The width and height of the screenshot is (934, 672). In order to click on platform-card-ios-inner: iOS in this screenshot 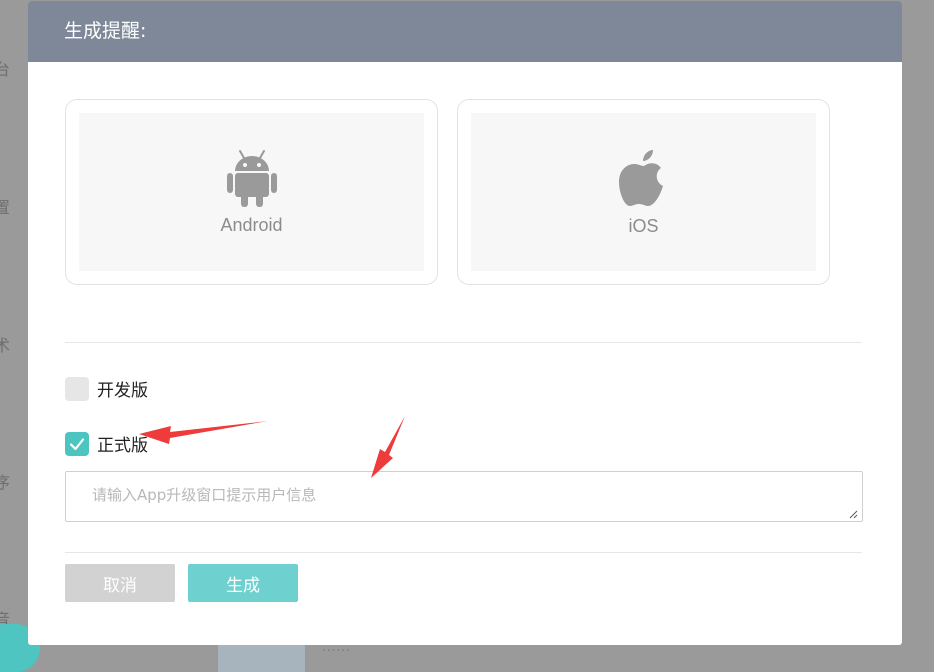, I will do `click(643, 192)`.